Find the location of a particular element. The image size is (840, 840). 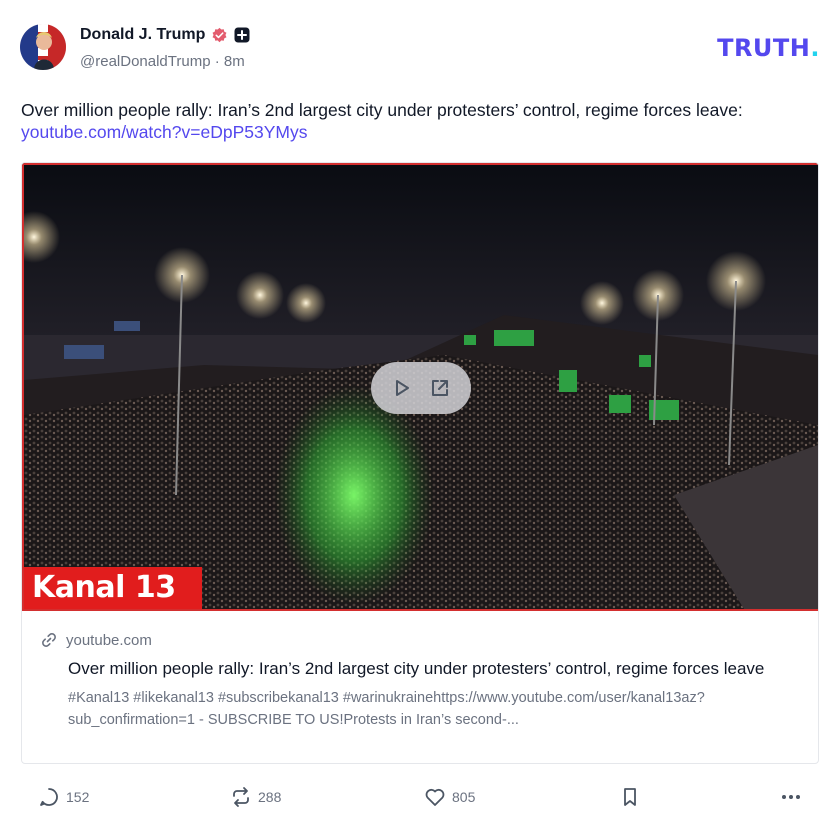

name-row: Donald J. Trump is located at coordinates (165, 35).